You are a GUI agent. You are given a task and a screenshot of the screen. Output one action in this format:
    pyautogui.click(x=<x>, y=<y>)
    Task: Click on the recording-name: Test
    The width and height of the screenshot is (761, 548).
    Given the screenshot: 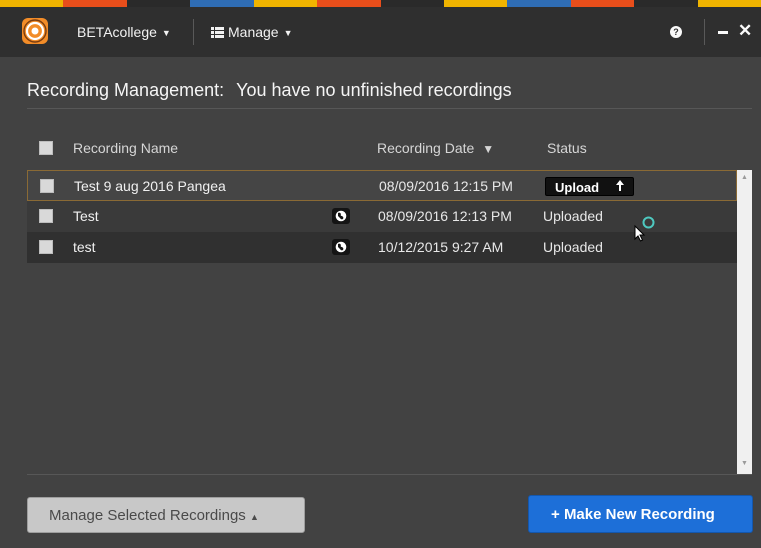 What is the action you would take?
    pyautogui.click(x=86, y=216)
    